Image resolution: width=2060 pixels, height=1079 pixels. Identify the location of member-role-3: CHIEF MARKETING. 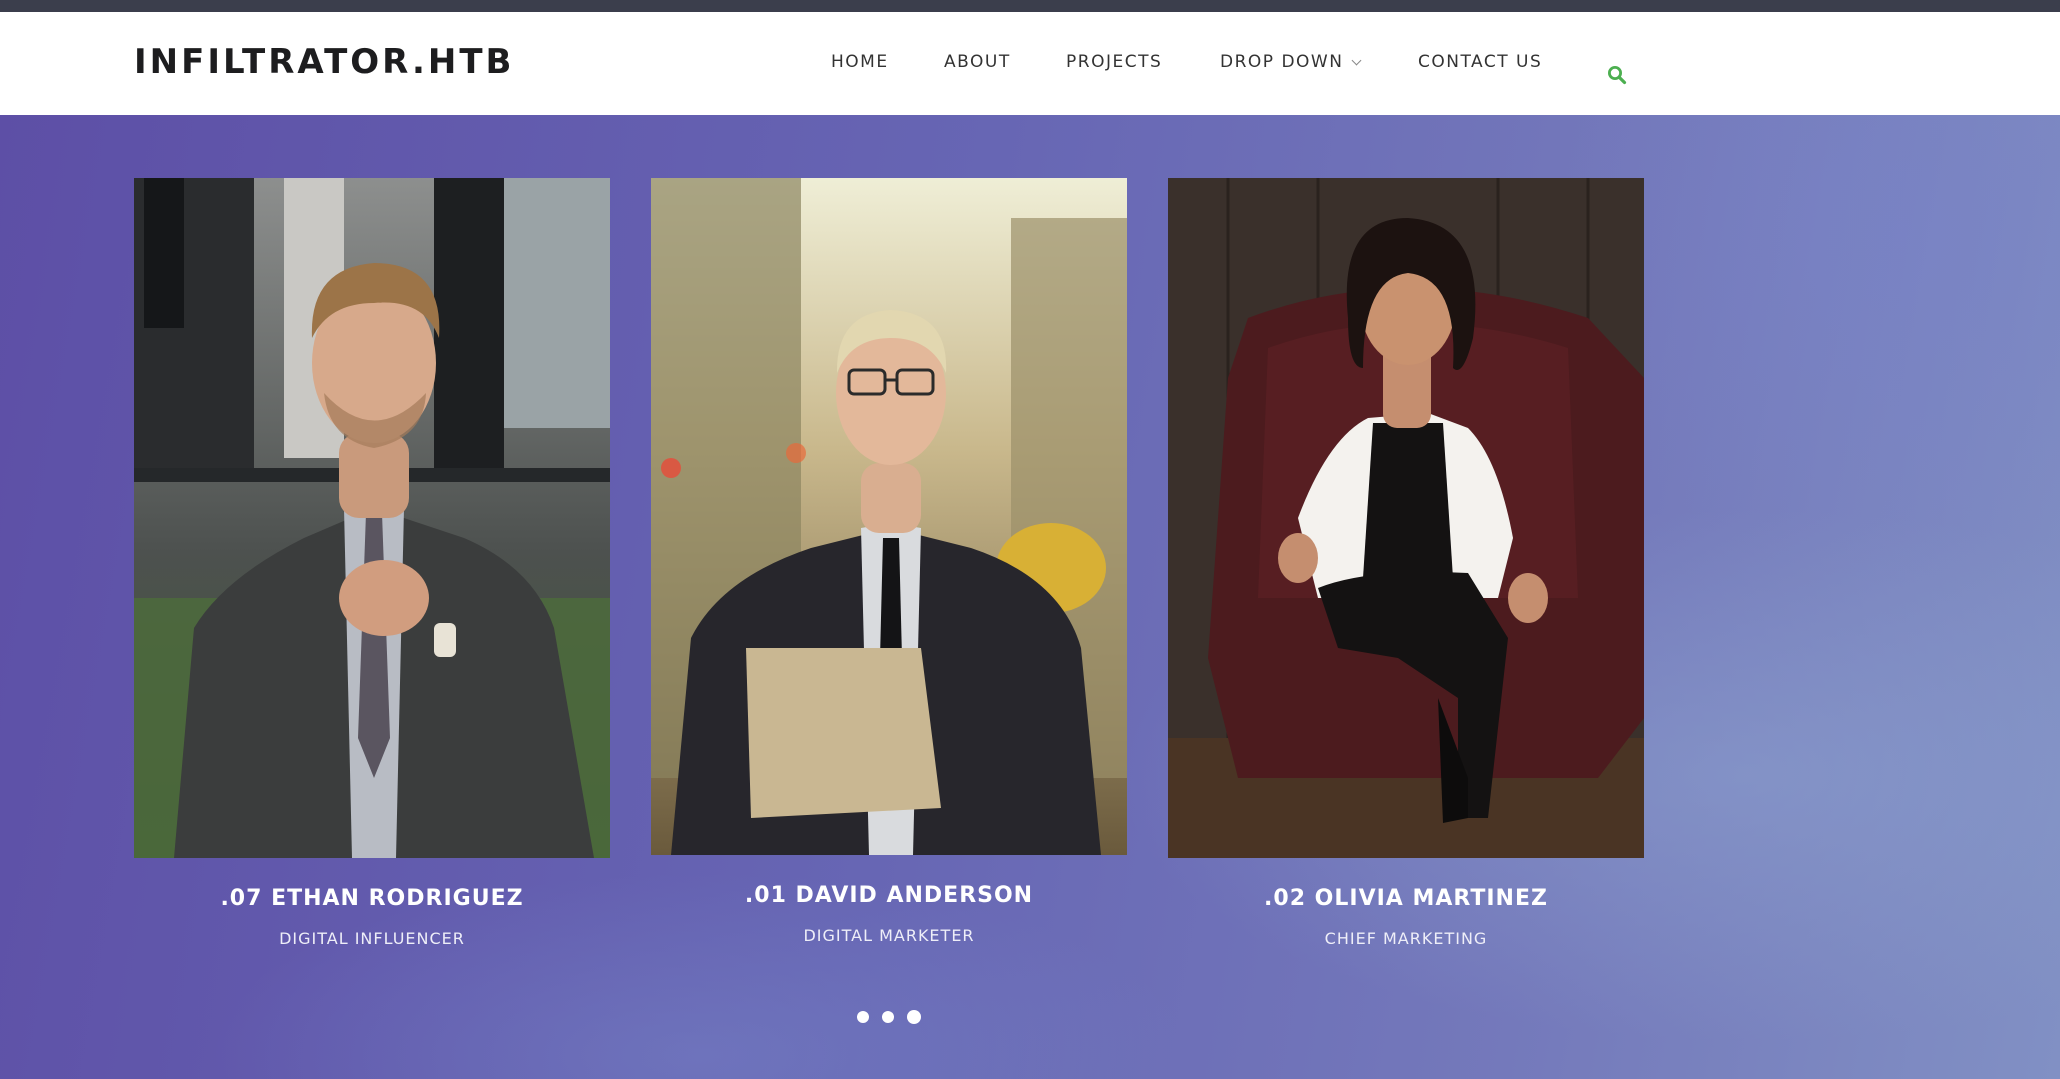
(1406, 938).